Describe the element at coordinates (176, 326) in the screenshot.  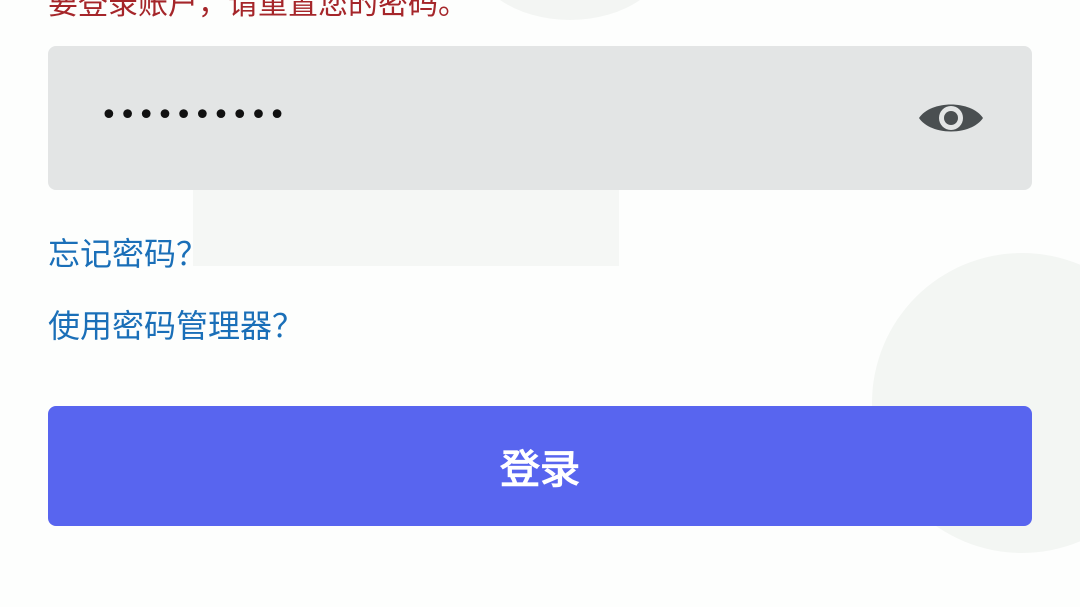
I see `password-manager-link: 使用密码管理器？` at that location.